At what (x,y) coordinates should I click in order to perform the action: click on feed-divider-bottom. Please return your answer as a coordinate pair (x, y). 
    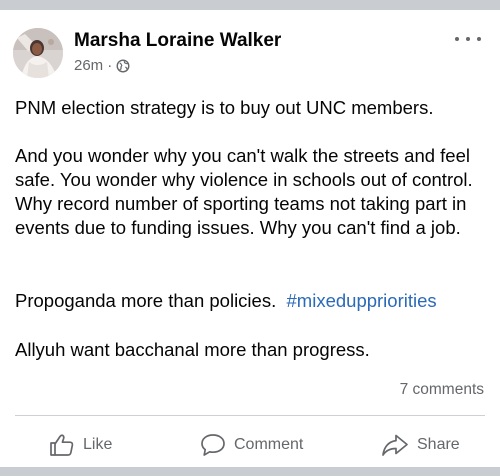
    Looking at the image, I should click on (250, 471).